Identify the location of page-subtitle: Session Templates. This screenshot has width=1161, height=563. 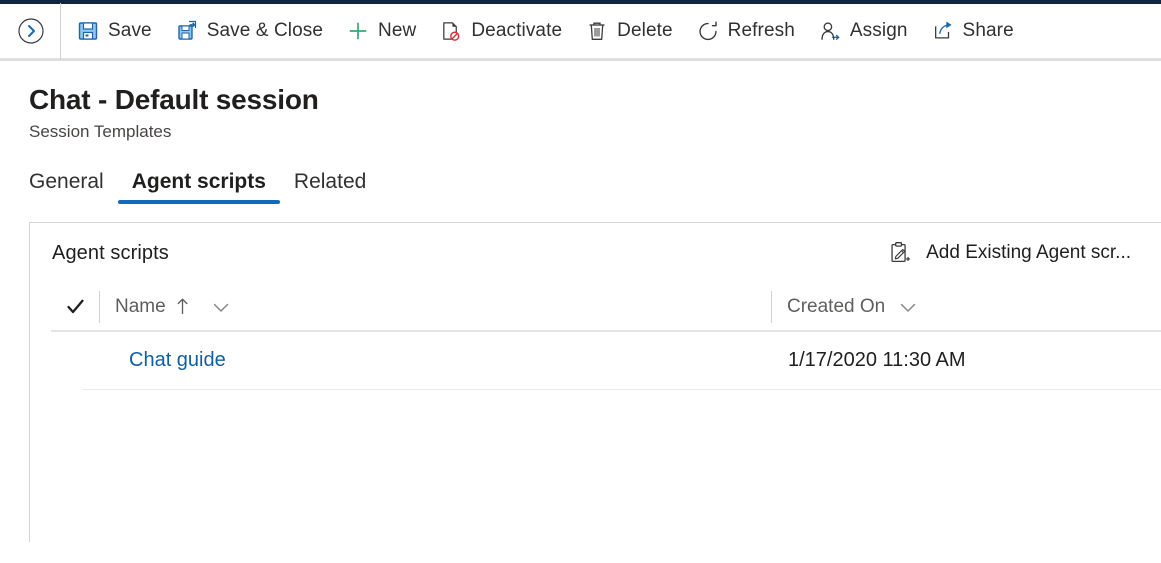
(100, 131).